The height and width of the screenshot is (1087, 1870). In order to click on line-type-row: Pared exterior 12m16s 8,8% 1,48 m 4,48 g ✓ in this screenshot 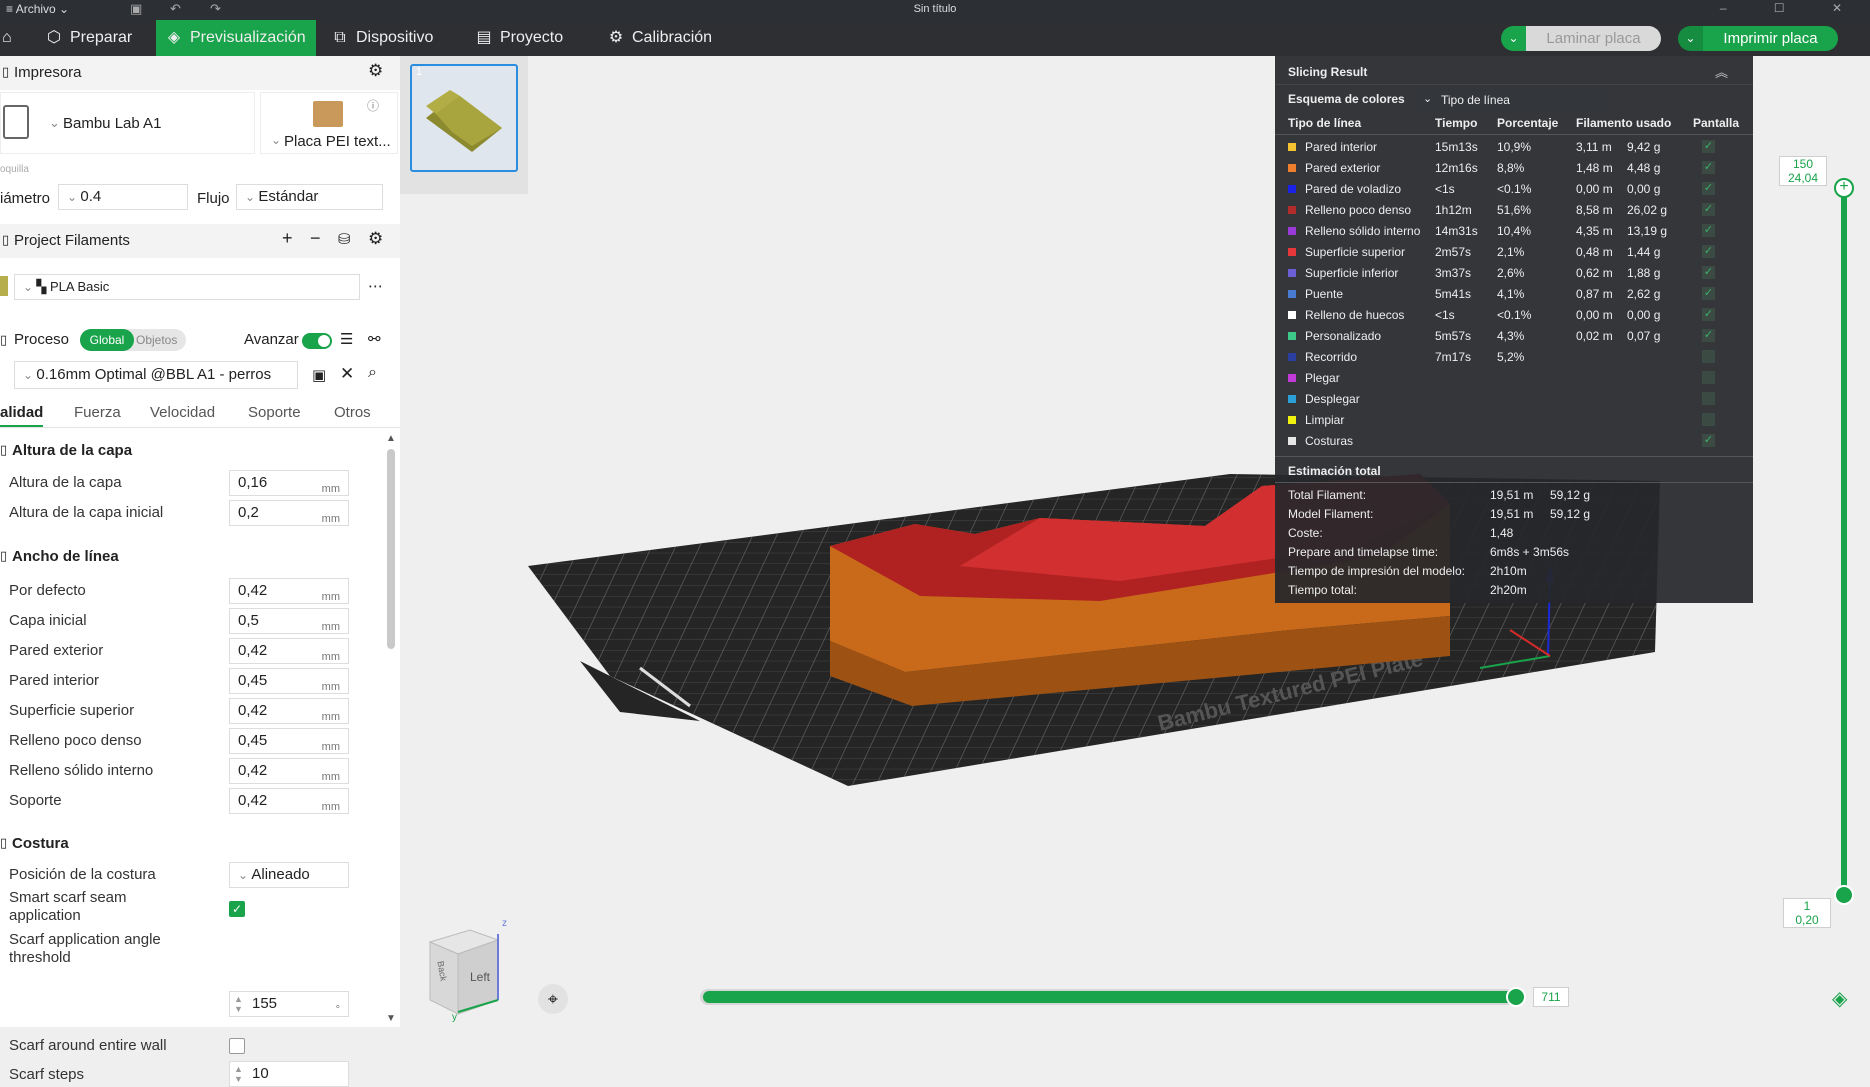, I will do `click(1514, 167)`.